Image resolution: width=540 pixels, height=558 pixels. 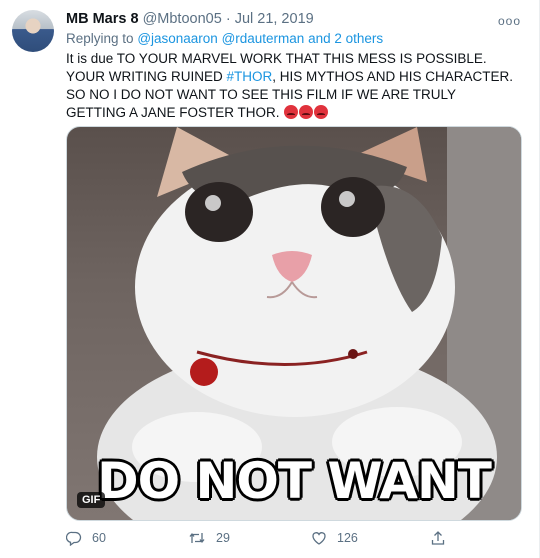 What do you see at coordinates (220, 38) in the screenshot?
I see `reply-users-link: @jasonaaron @rdauterman` at bounding box center [220, 38].